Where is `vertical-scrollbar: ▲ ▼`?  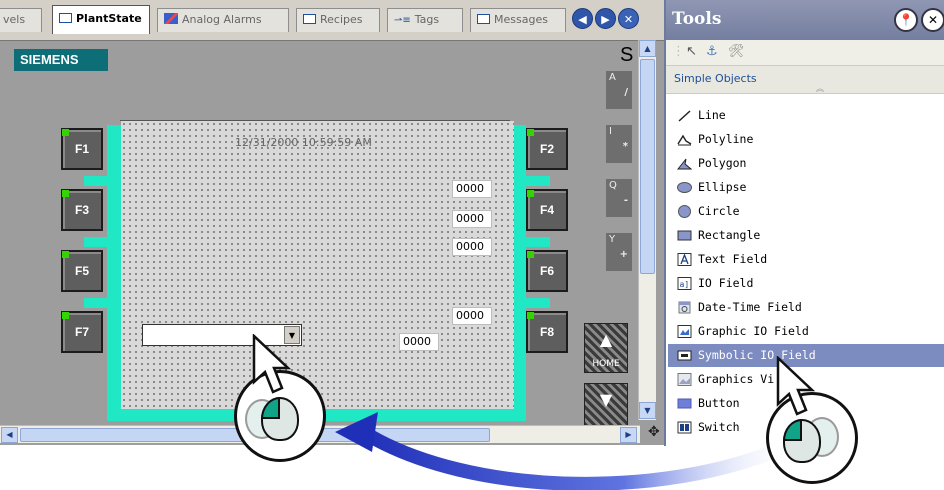
vertical-scrollbar: ▲ ▼ is located at coordinates (647, 230).